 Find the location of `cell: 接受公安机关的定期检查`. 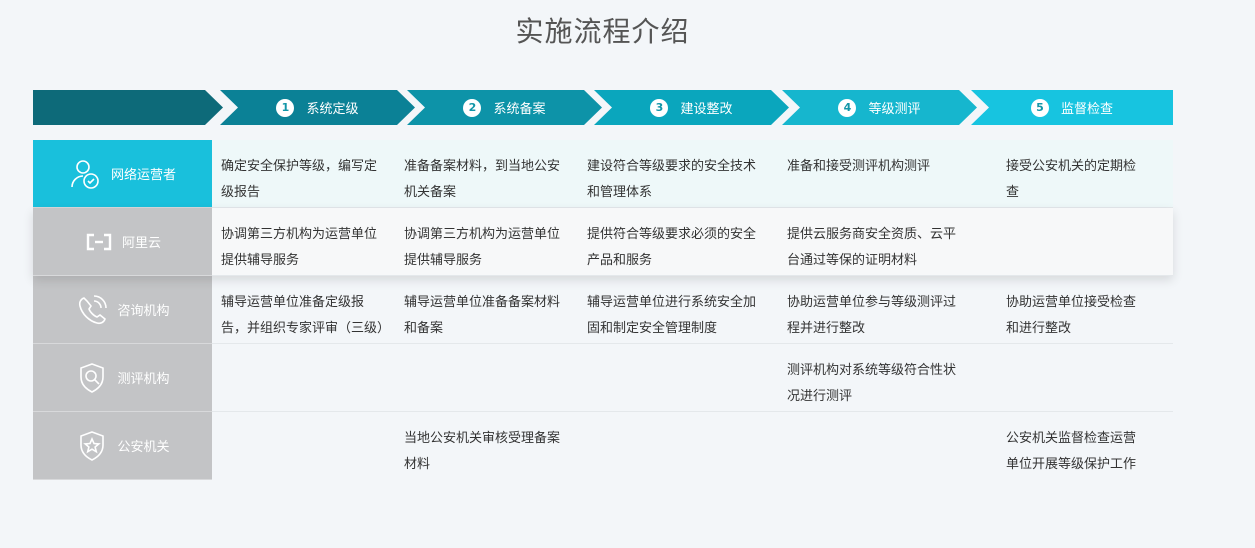

cell: 接受公安机关的定期检查 is located at coordinates (1071, 179).